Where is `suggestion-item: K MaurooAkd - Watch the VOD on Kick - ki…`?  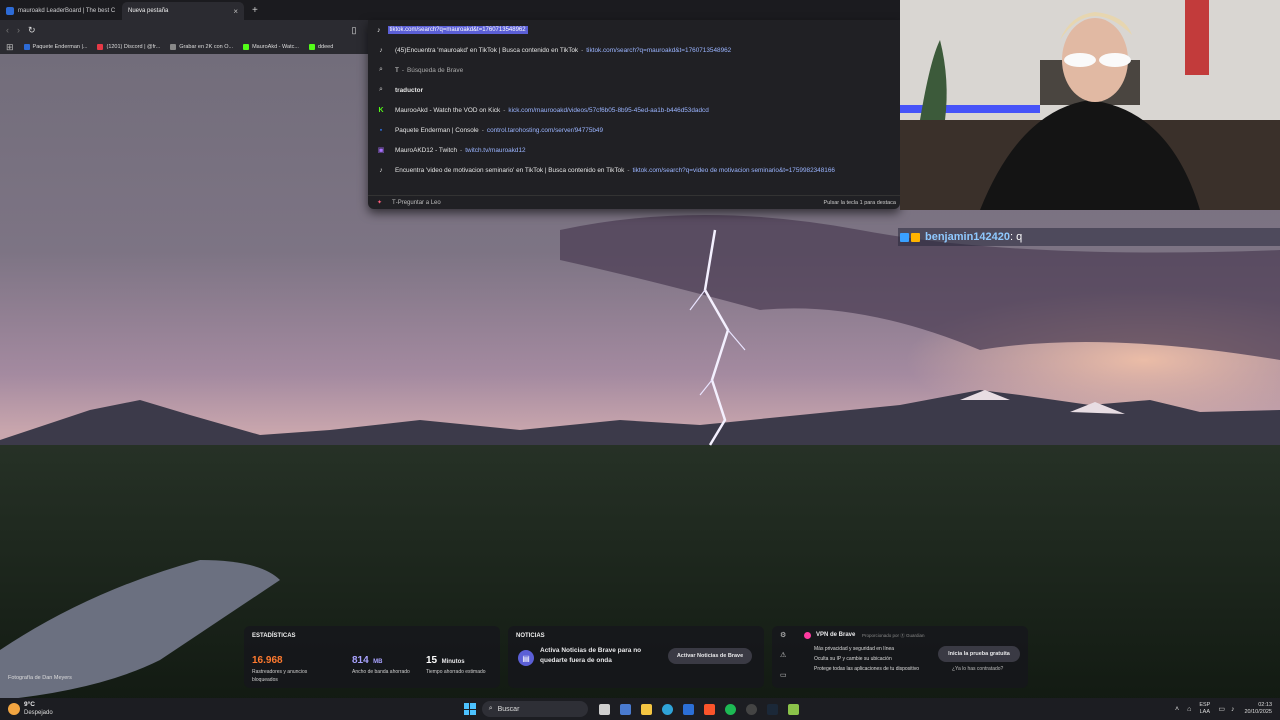 suggestion-item: K MaurooAkd - Watch the VOD on Kick - ki… is located at coordinates (634, 110).